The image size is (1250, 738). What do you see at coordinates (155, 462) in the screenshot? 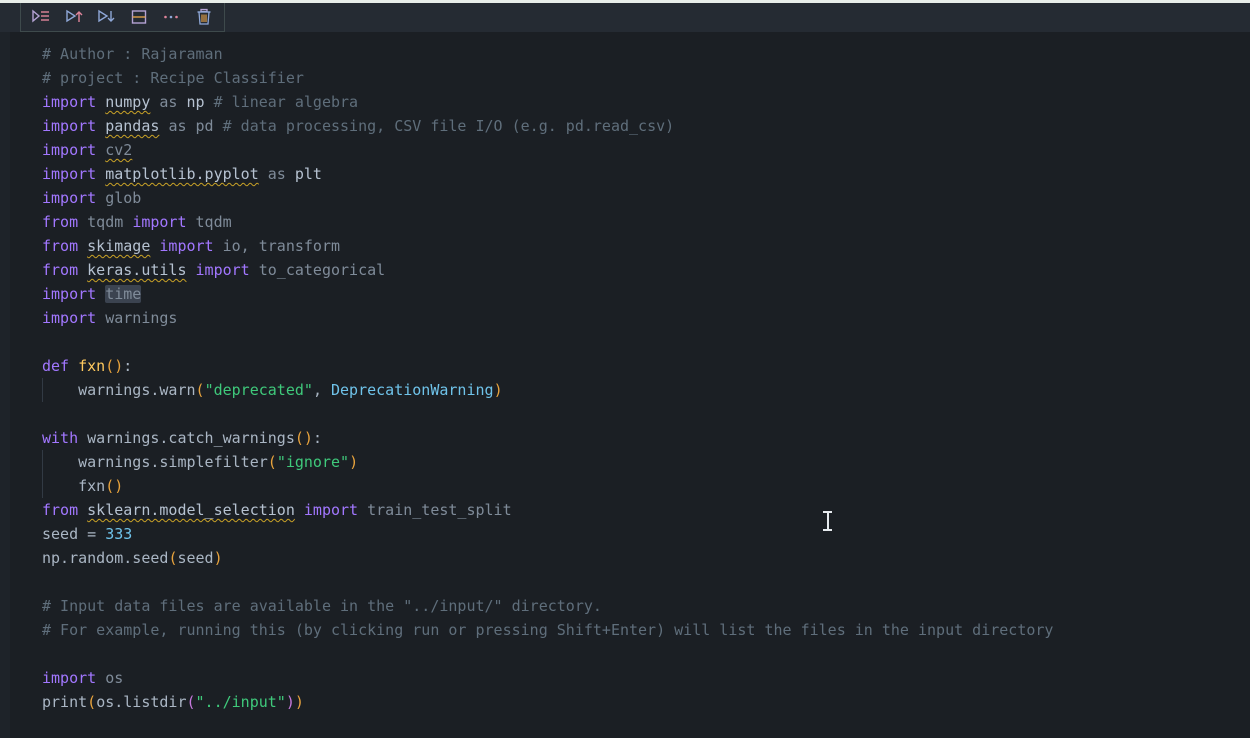
I see `code-token: warnings.simplefilter` at bounding box center [155, 462].